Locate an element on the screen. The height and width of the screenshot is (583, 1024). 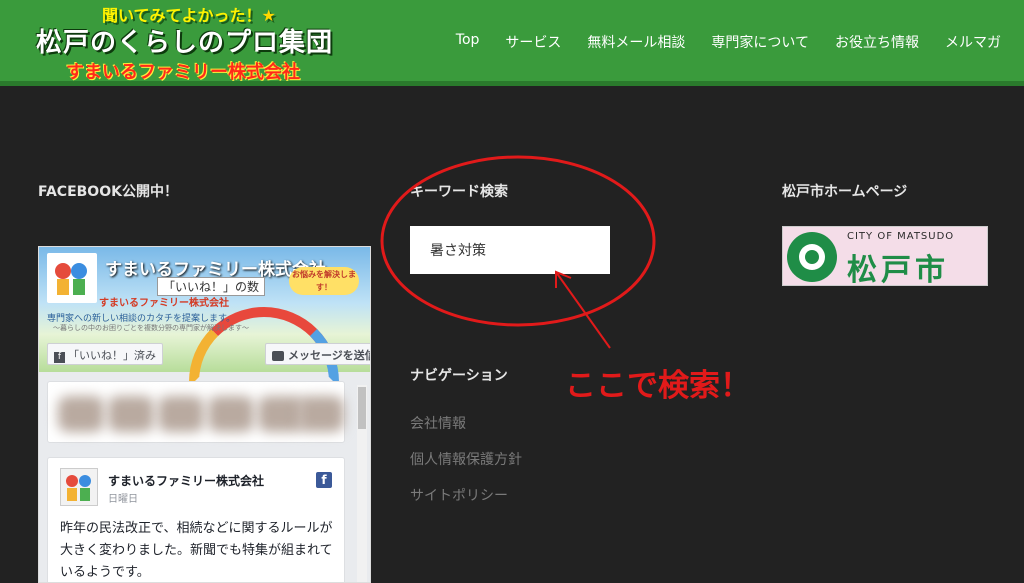
matsudo-homepage-title: 松戸市ホームページ is located at coordinates (845, 192).